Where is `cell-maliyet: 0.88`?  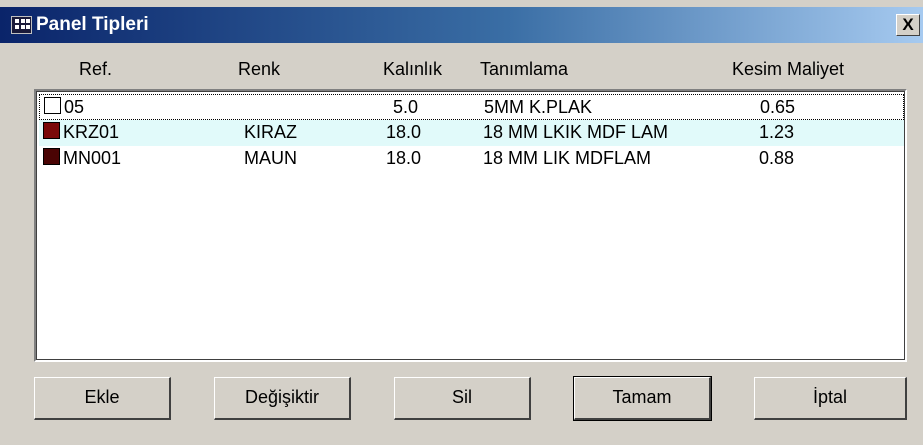 cell-maliyet: 0.88 is located at coordinates (777, 158).